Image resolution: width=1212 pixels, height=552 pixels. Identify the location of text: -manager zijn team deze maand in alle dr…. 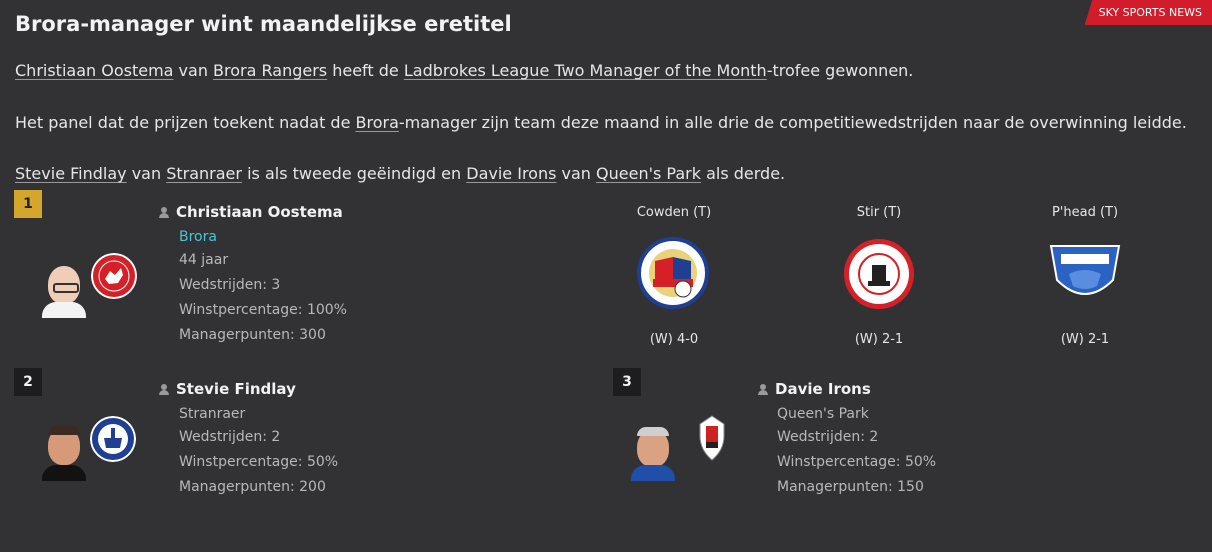
(792, 122).